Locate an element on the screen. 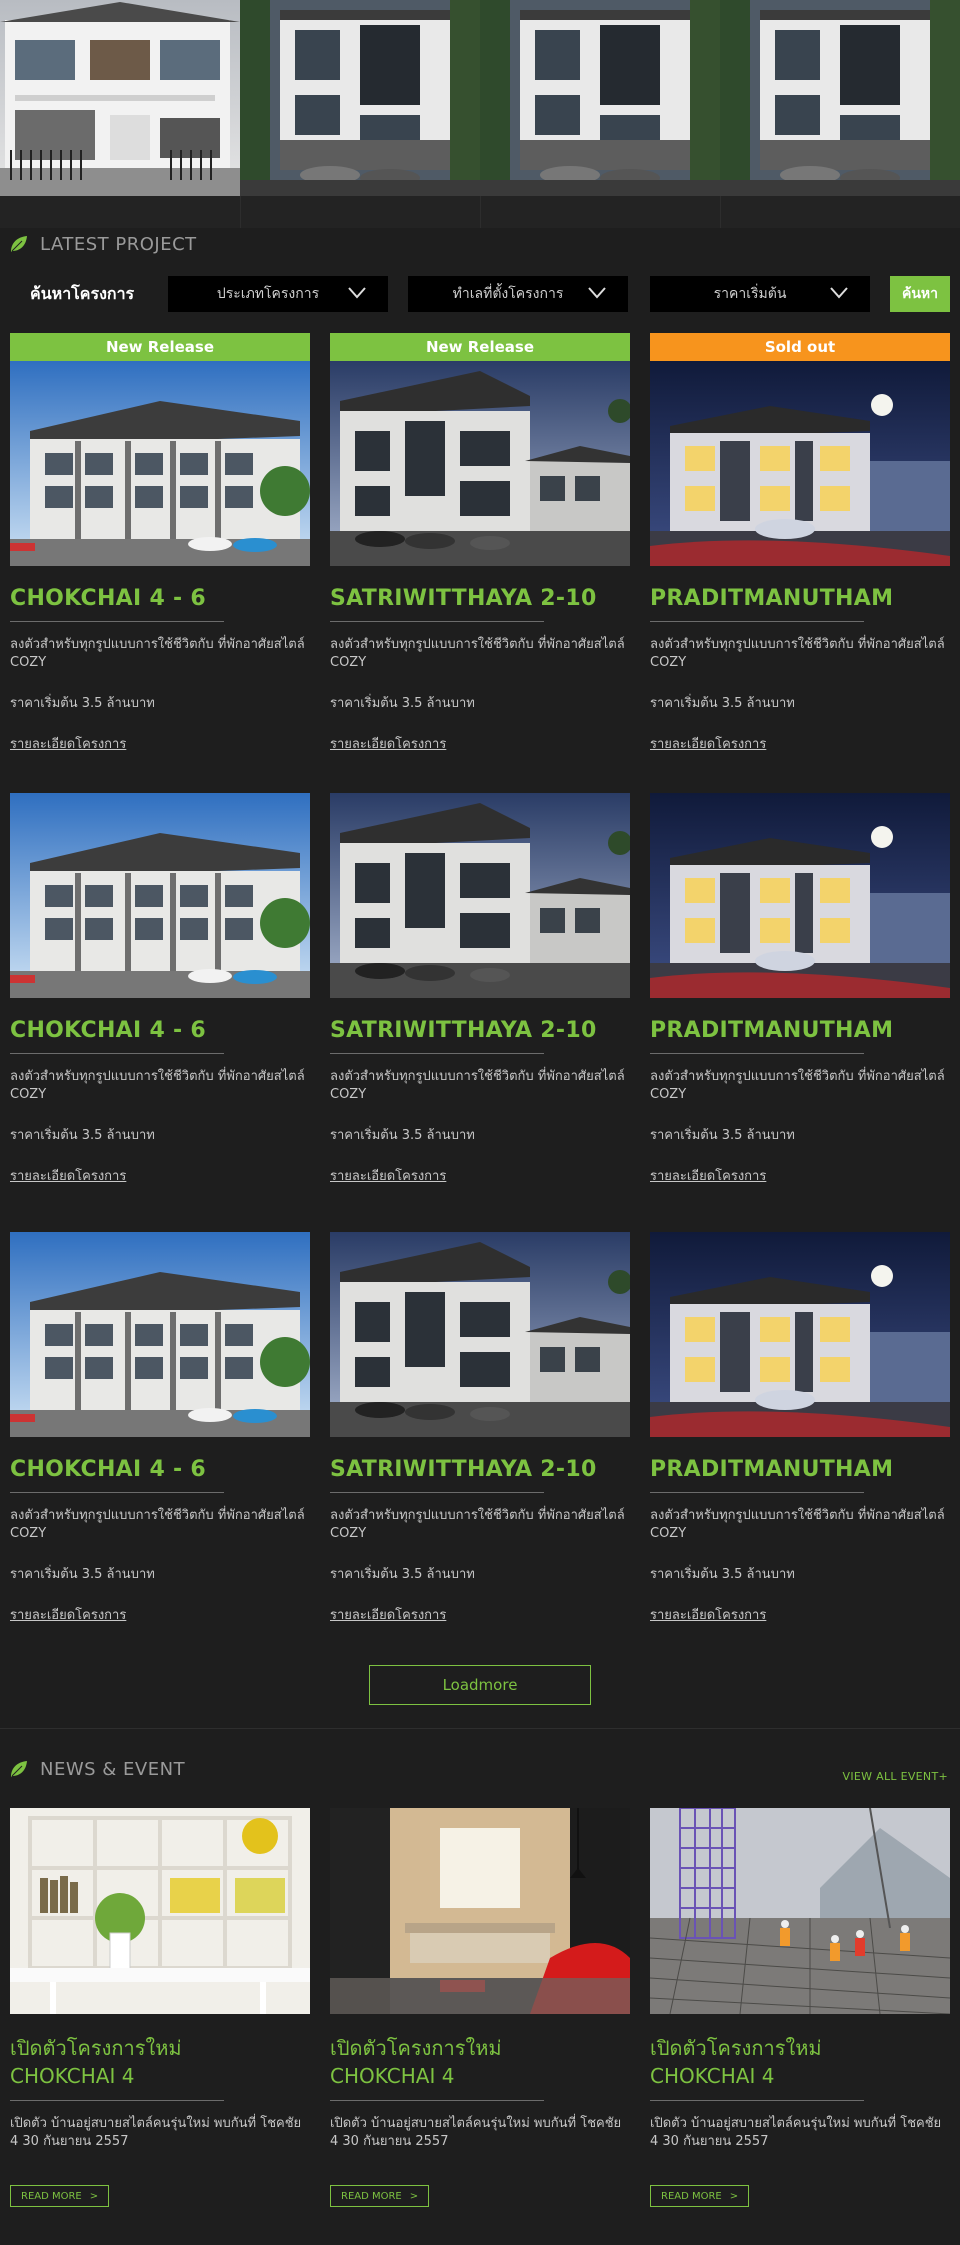 The height and width of the screenshot is (2245, 960). view-all-events-link: VIEW ALL EVENT+ is located at coordinates (895, 1776).